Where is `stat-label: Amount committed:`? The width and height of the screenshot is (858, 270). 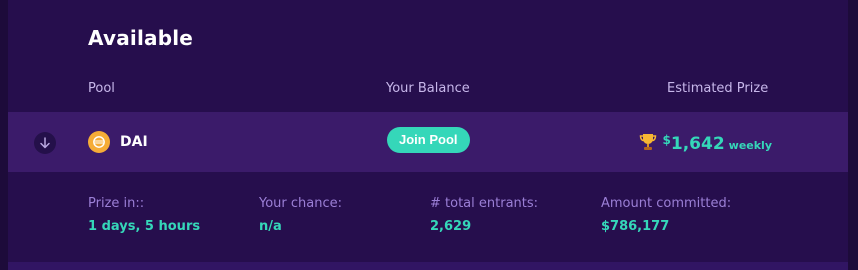 stat-label: Amount committed: is located at coordinates (666, 203).